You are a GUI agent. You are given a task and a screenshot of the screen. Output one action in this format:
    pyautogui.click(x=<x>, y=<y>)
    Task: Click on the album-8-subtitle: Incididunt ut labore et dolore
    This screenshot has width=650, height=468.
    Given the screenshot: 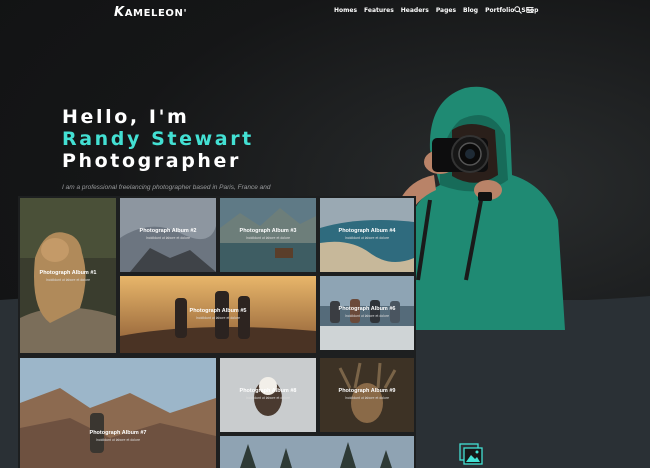 What is the action you would take?
    pyautogui.click(x=268, y=398)
    